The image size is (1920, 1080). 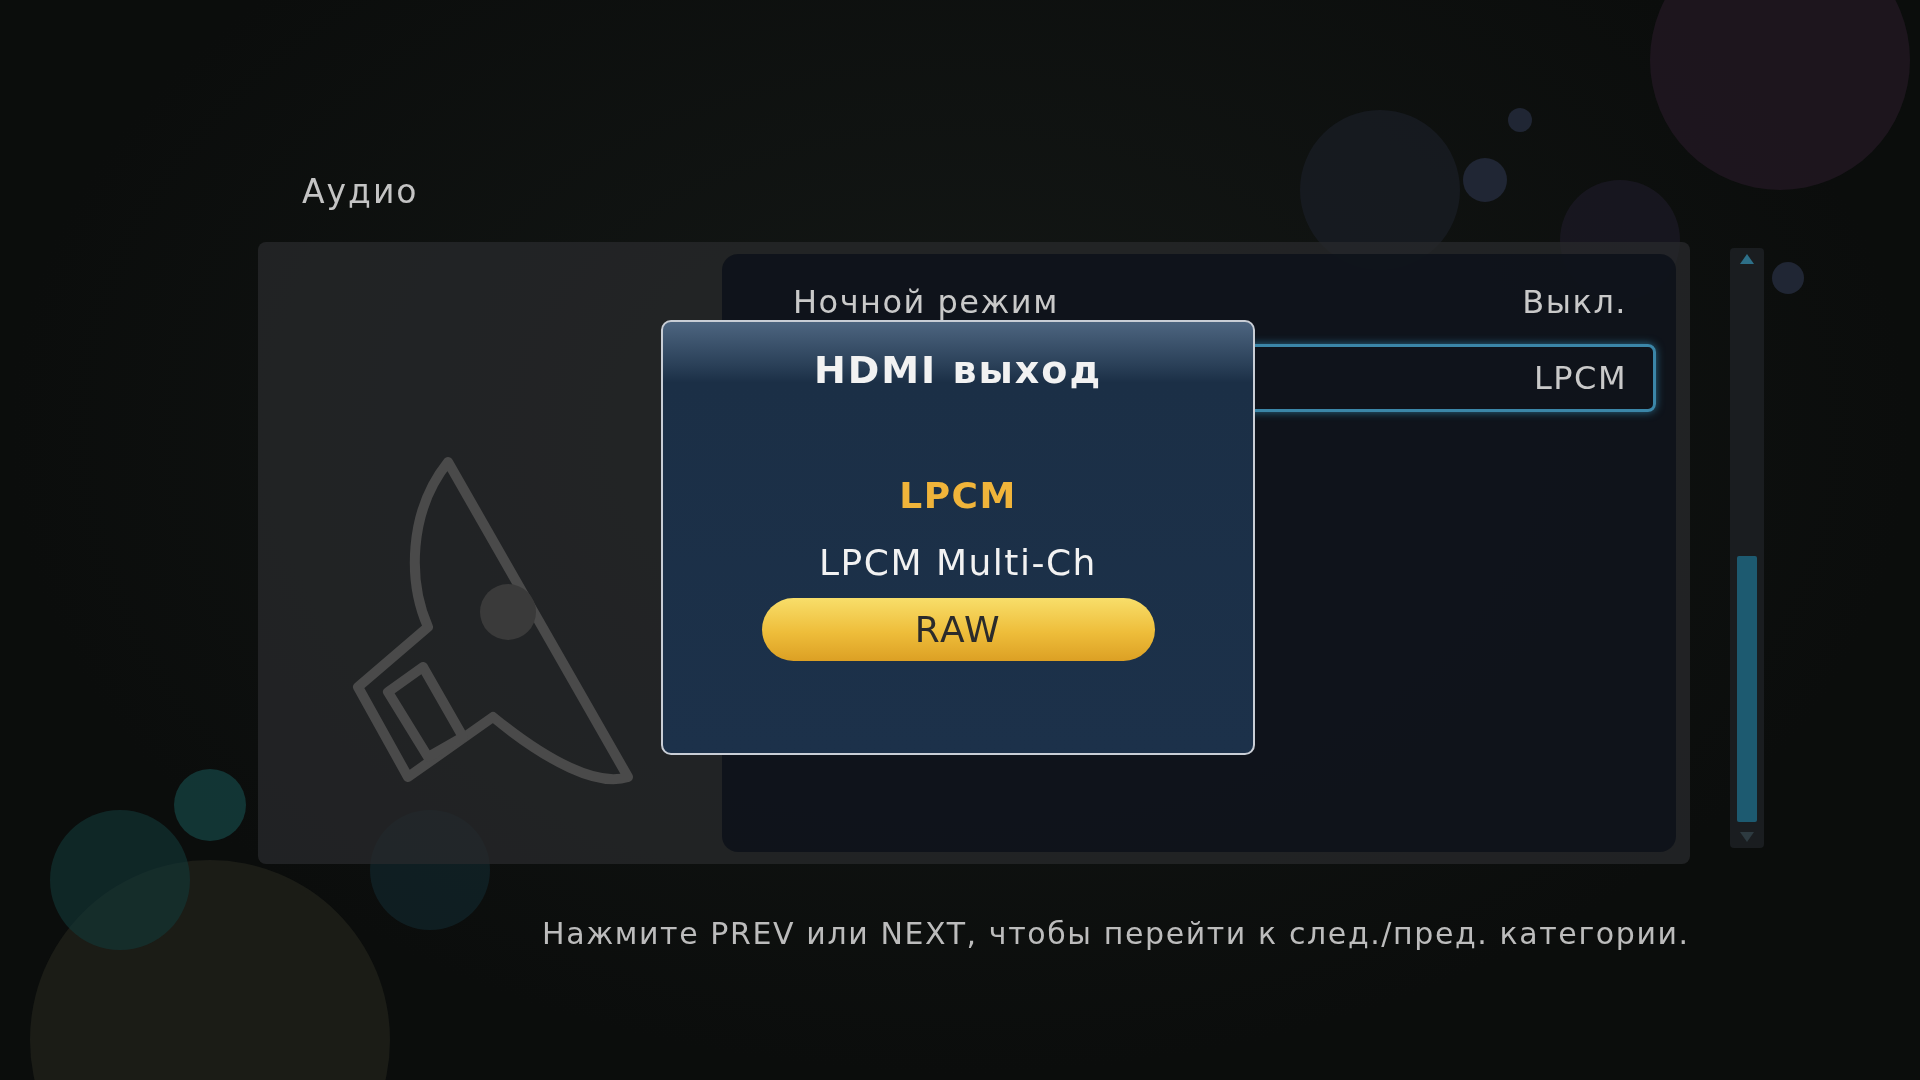 What do you see at coordinates (926, 302) in the screenshot?
I see `setting-label: Ночной режим` at bounding box center [926, 302].